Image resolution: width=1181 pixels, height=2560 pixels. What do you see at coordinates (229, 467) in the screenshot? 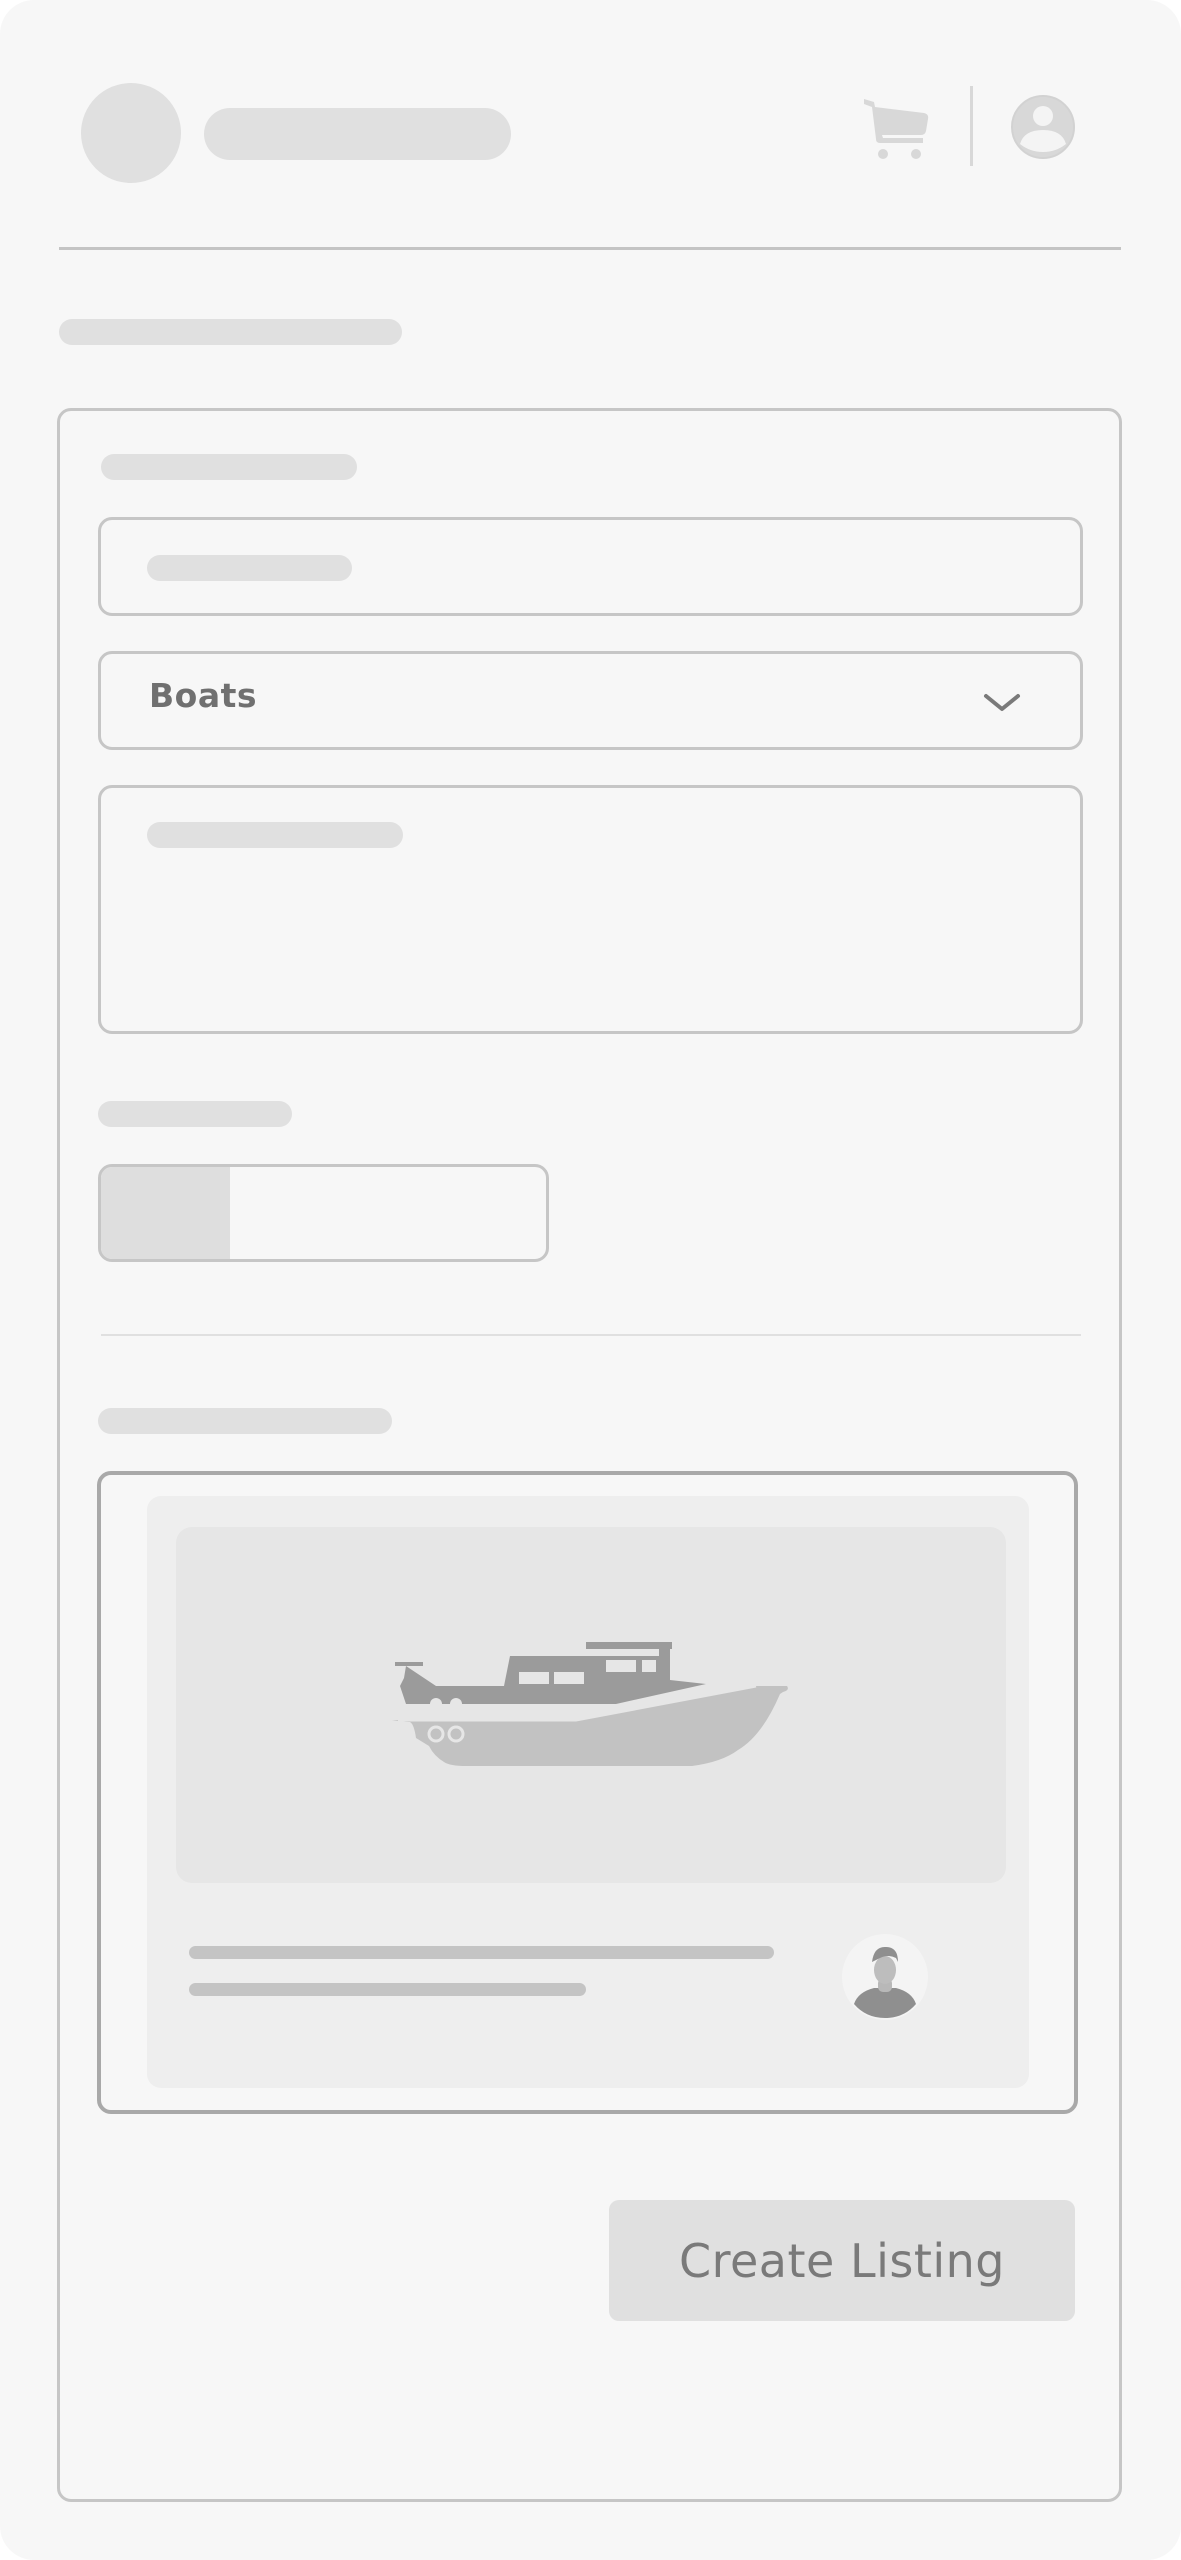
I see `form-label-placeholder` at bounding box center [229, 467].